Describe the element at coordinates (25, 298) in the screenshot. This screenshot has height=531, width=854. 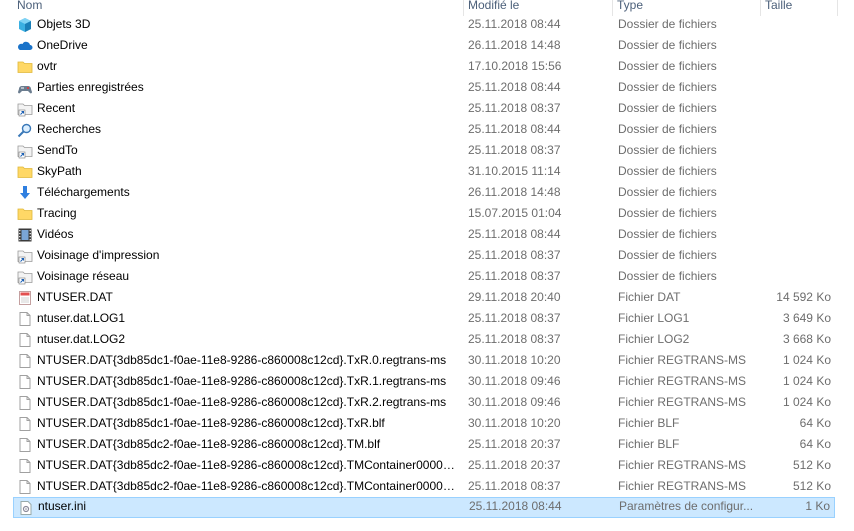
I see `dat-file-icon` at that location.